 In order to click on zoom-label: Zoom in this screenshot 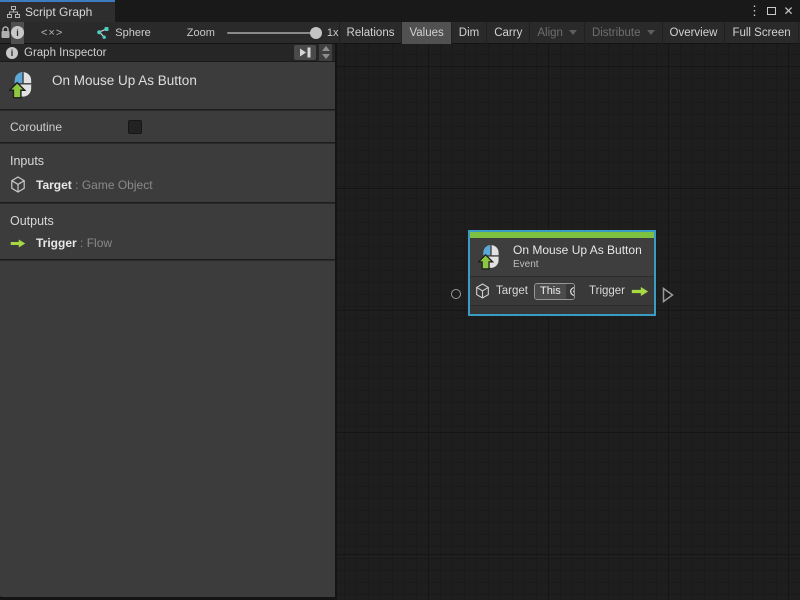, I will do `click(200, 32)`.